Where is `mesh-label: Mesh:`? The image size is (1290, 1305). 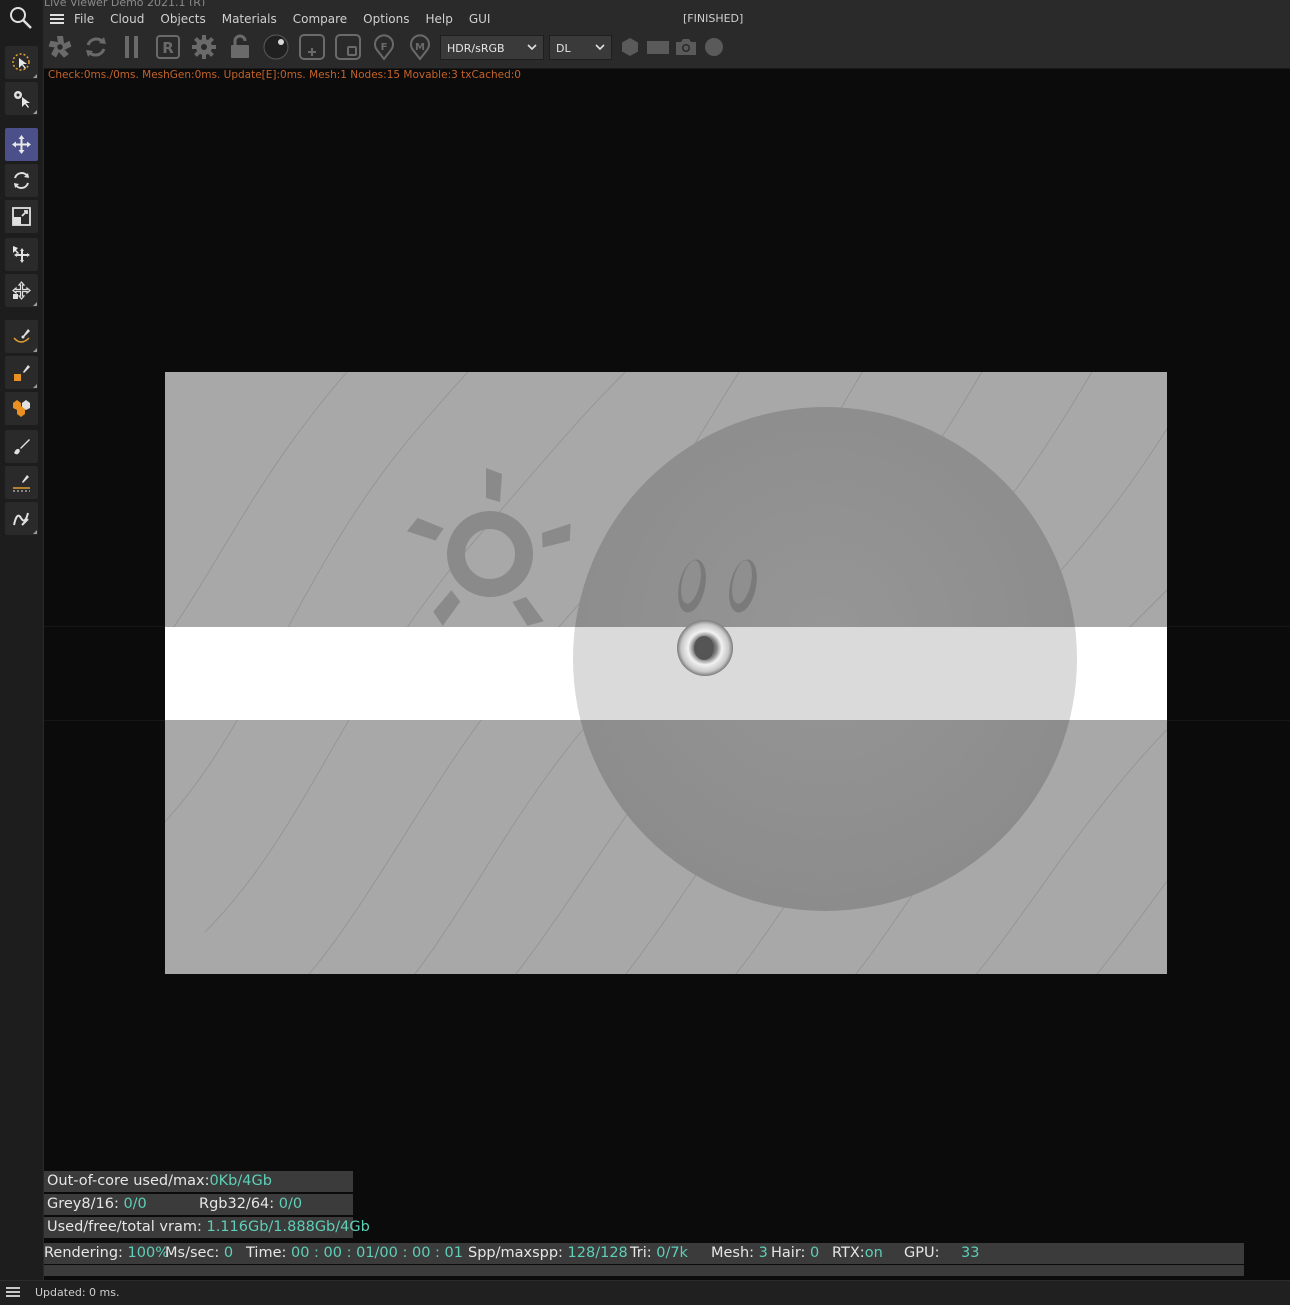
mesh-label: Mesh: is located at coordinates (735, 1253).